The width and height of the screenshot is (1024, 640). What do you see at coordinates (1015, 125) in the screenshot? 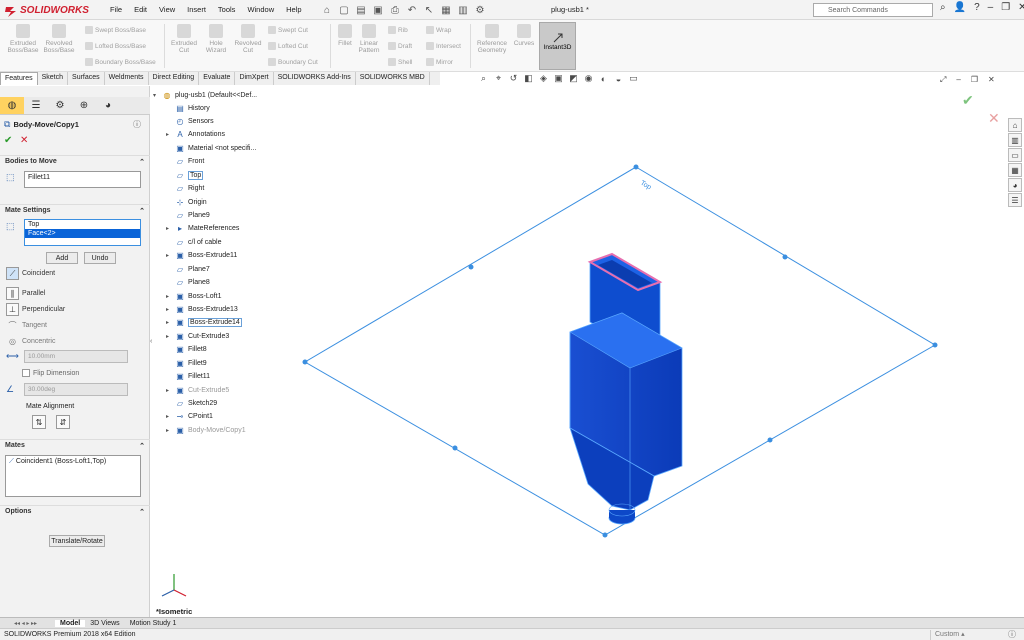
I see `resources-home-icon: ⌂` at bounding box center [1015, 125].